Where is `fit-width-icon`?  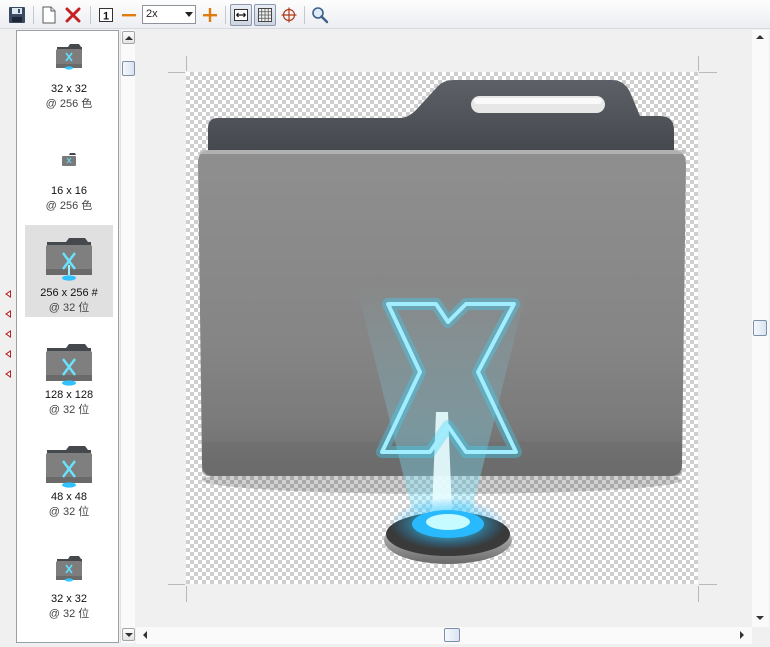
fit-width-icon is located at coordinates (241, 15).